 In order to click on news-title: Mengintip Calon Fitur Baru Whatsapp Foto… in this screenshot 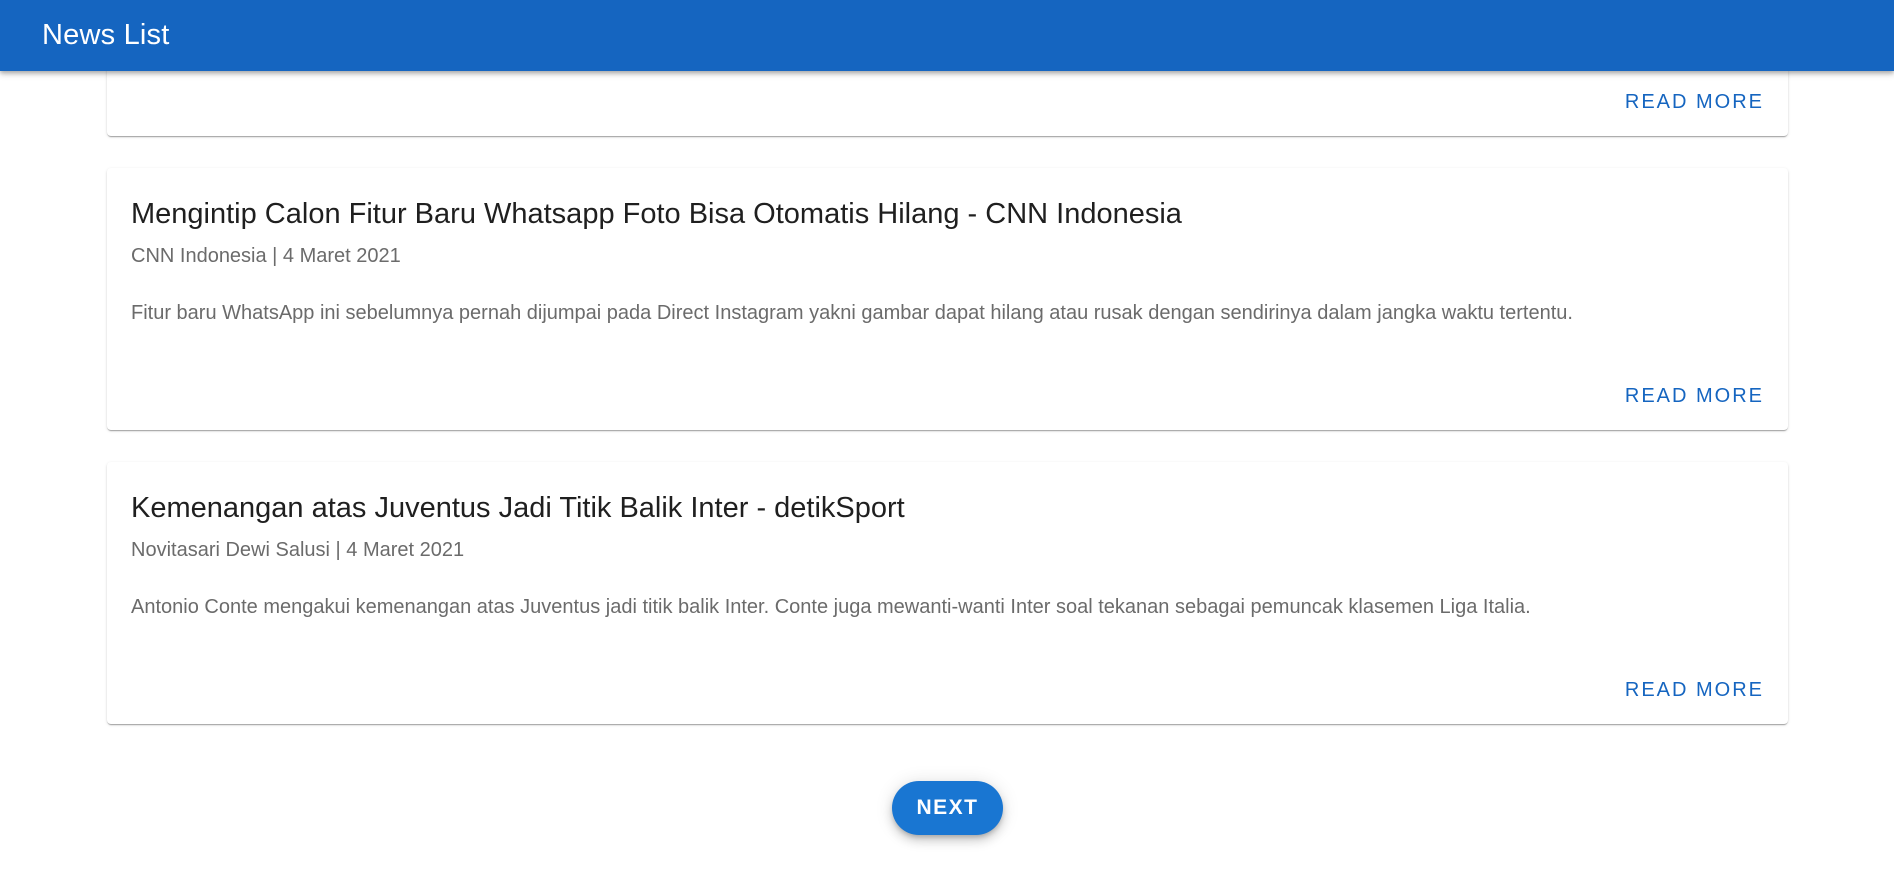, I will do `click(656, 214)`.